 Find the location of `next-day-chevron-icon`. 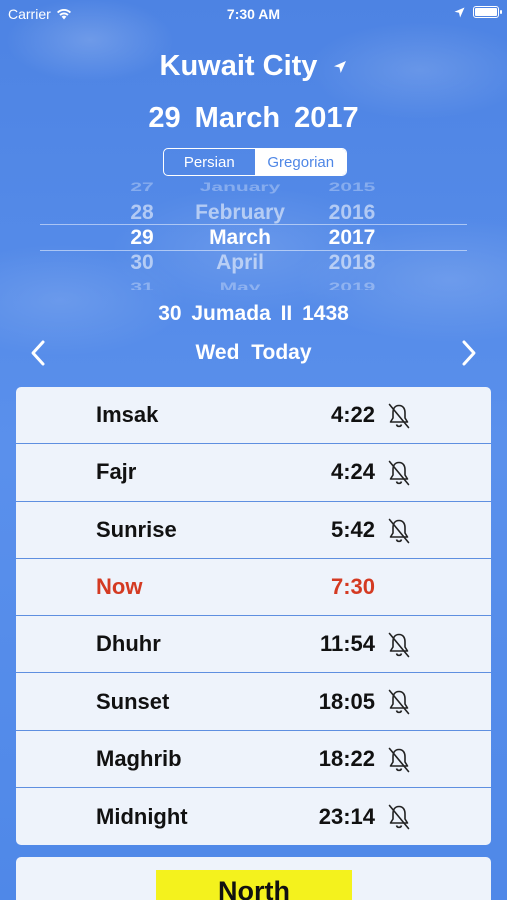

next-day-chevron-icon is located at coordinates (468, 353).